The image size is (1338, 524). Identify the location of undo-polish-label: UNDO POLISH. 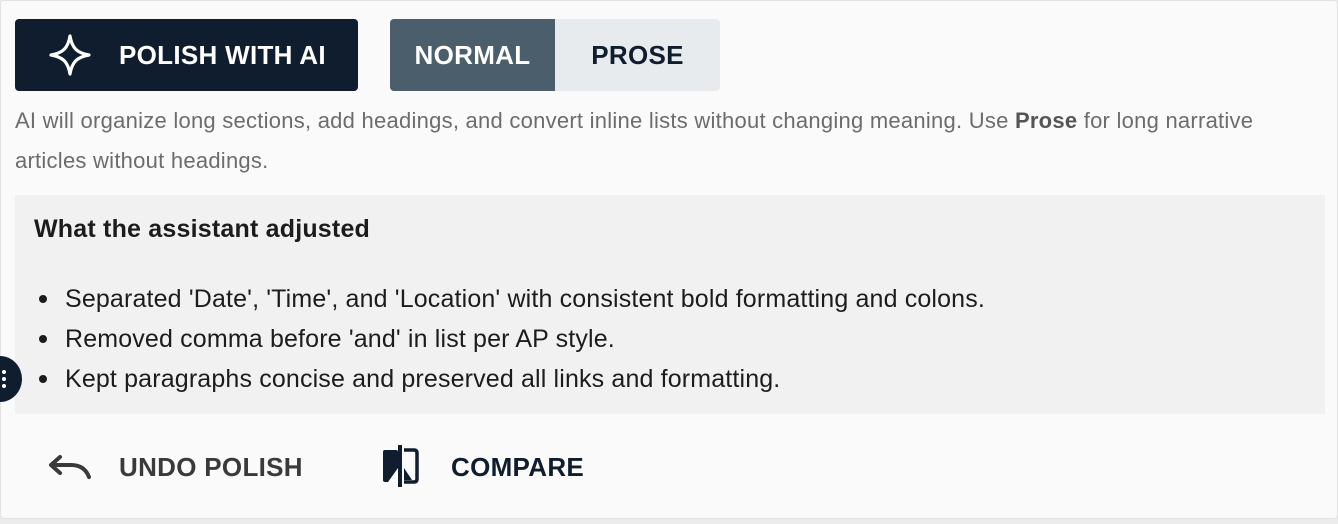
(211, 466).